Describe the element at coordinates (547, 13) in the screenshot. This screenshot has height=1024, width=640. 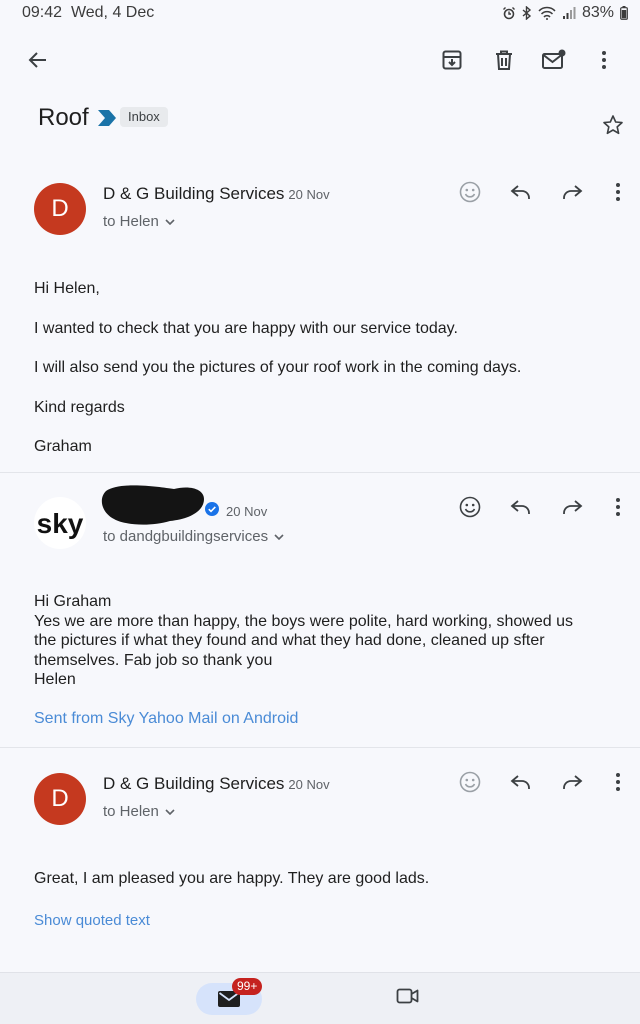
I see `wifi-icon` at that location.